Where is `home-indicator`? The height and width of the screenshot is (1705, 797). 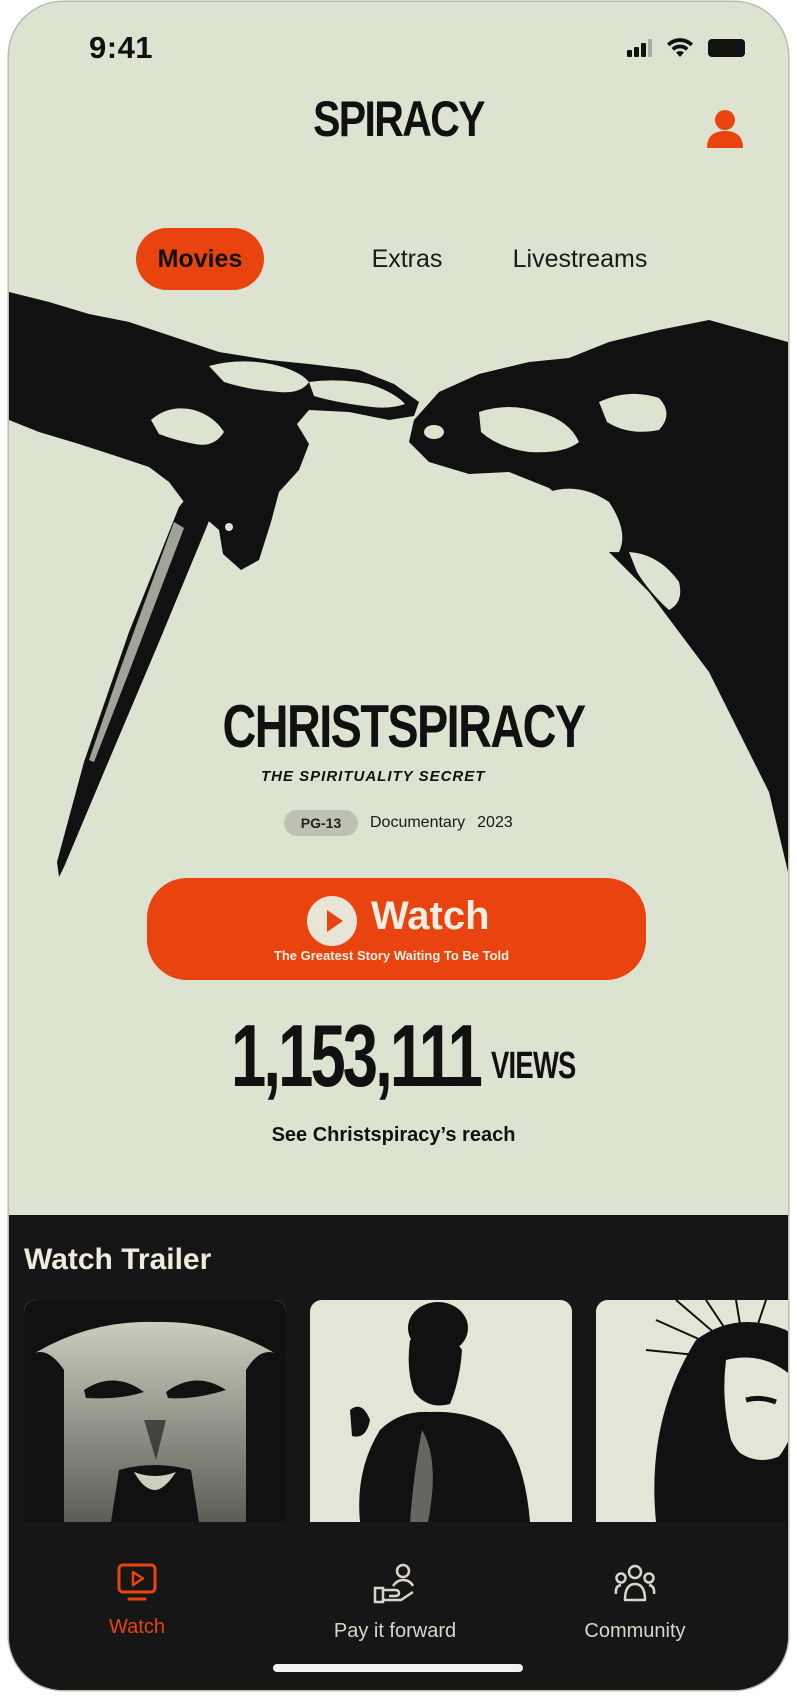
home-indicator is located at coordinates (398, 1668).